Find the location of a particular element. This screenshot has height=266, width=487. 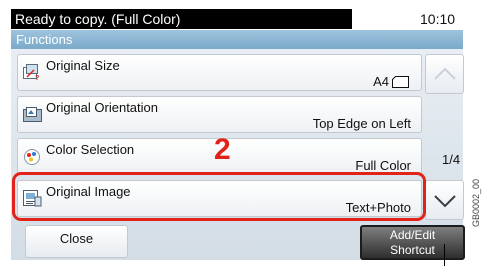

function-label: Color Selection is located at coordinates (90, 149).